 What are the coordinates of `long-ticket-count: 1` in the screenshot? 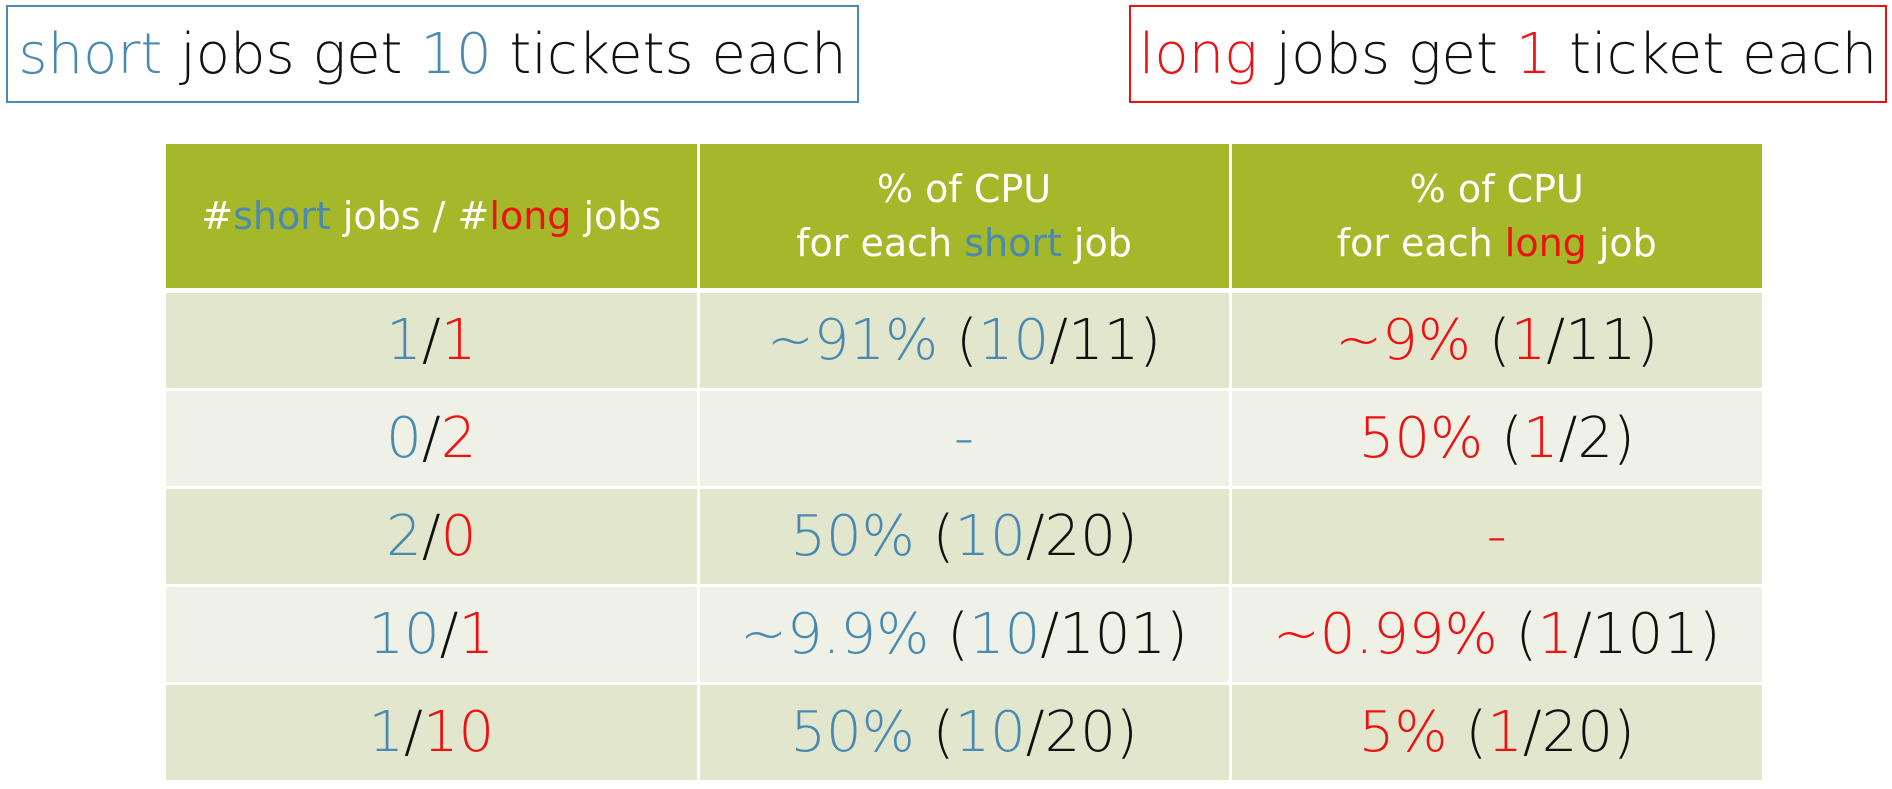 It's located at (1533, 54).